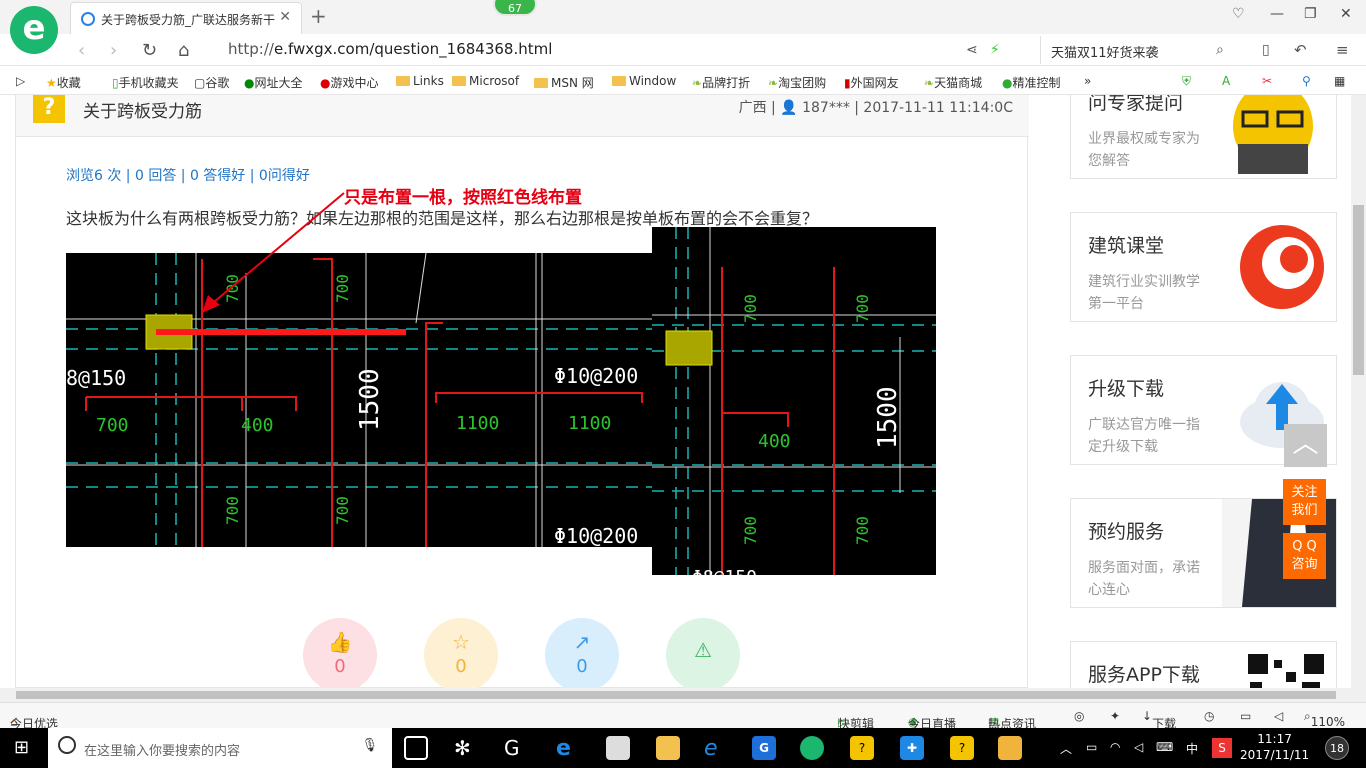 Image resolution: width=1366 pixels, height=768 pixels. Describe the element at coordinates (582, 653) in the screenshot. I see `share-button: ↗ 0` at that location.